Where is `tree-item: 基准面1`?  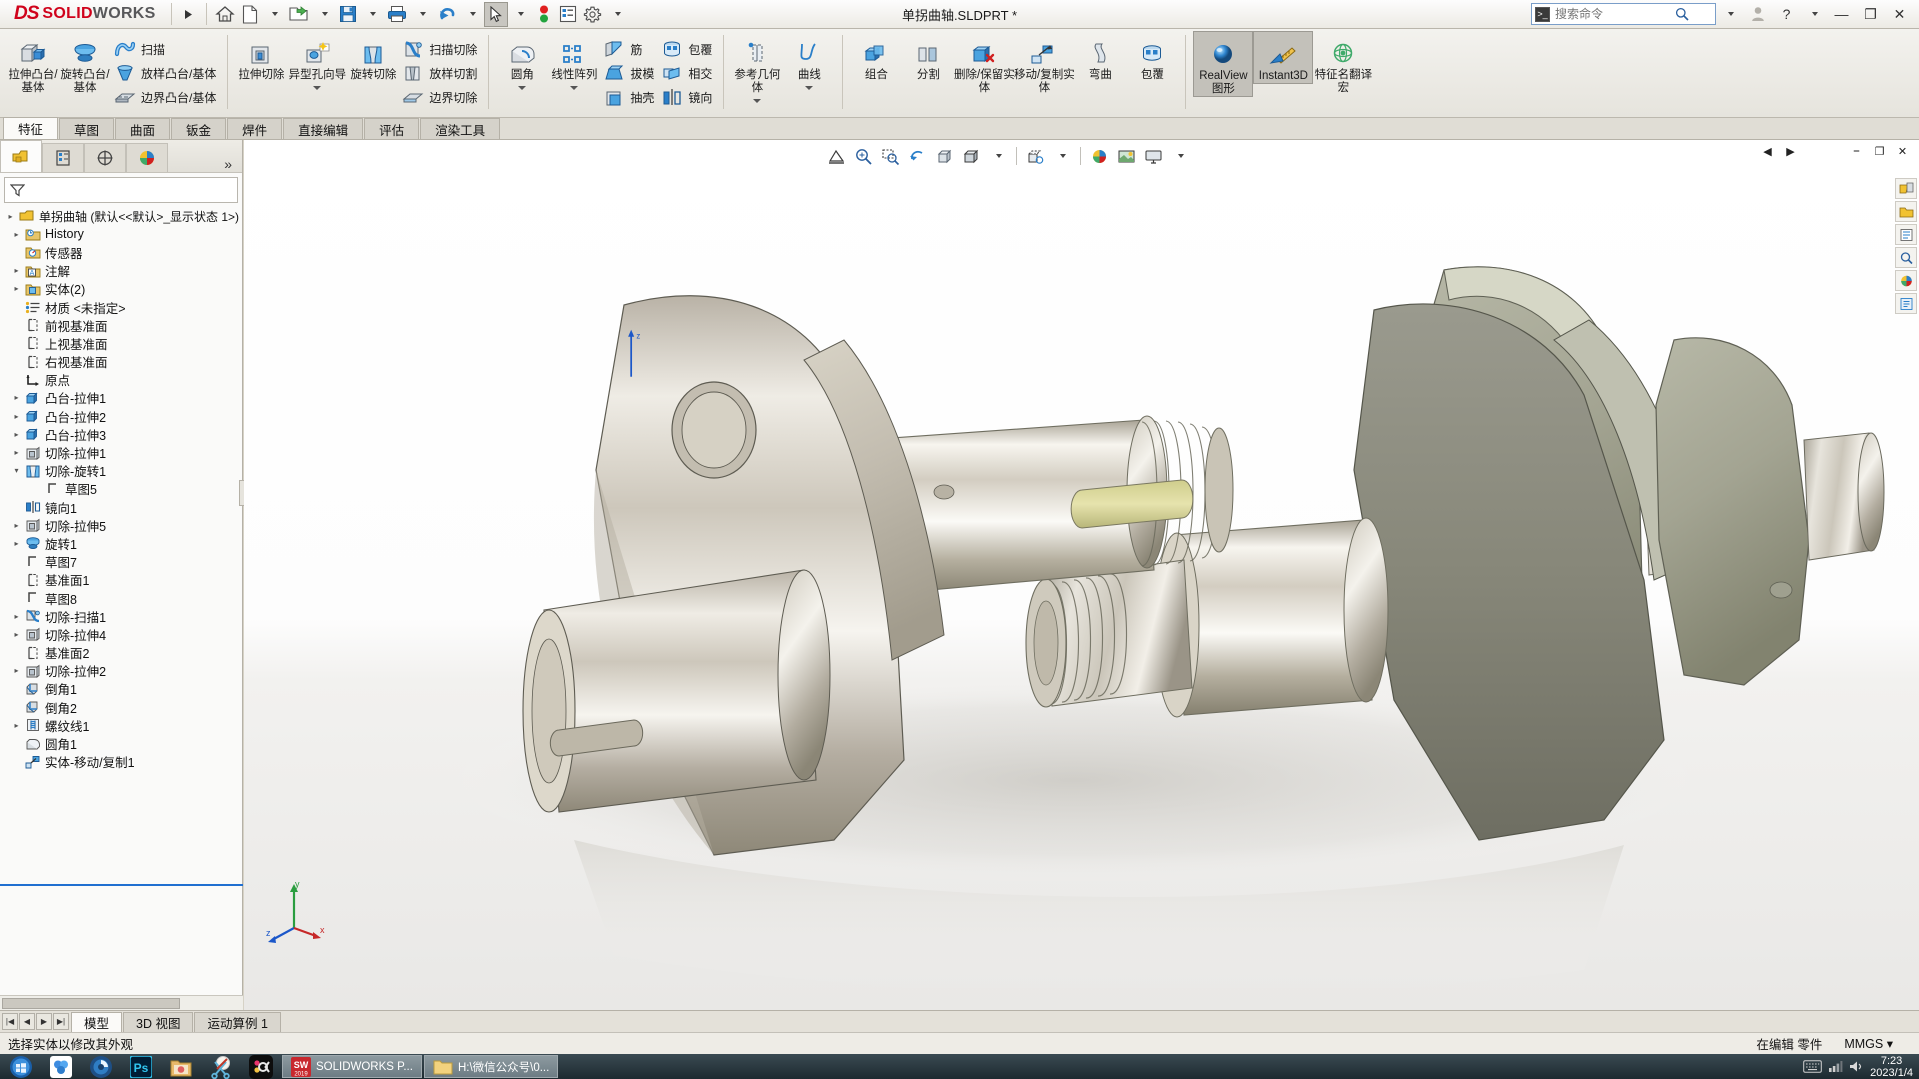
tree-item: 基准面1 is located at coordinates (123, 580).